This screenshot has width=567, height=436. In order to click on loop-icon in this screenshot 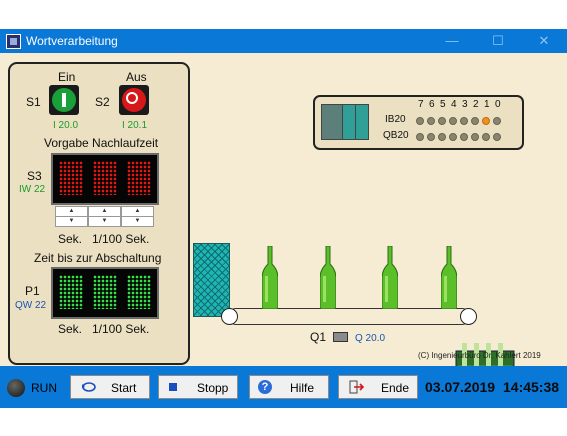, I will do `click(89, 387)`.